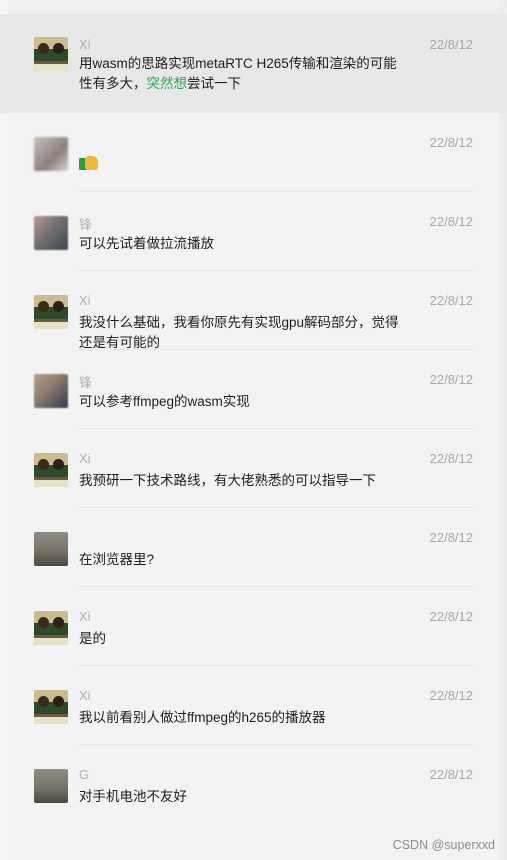 This screenshot has height=860, width=507. I want to click on window-top-strip, so click(253, 7).